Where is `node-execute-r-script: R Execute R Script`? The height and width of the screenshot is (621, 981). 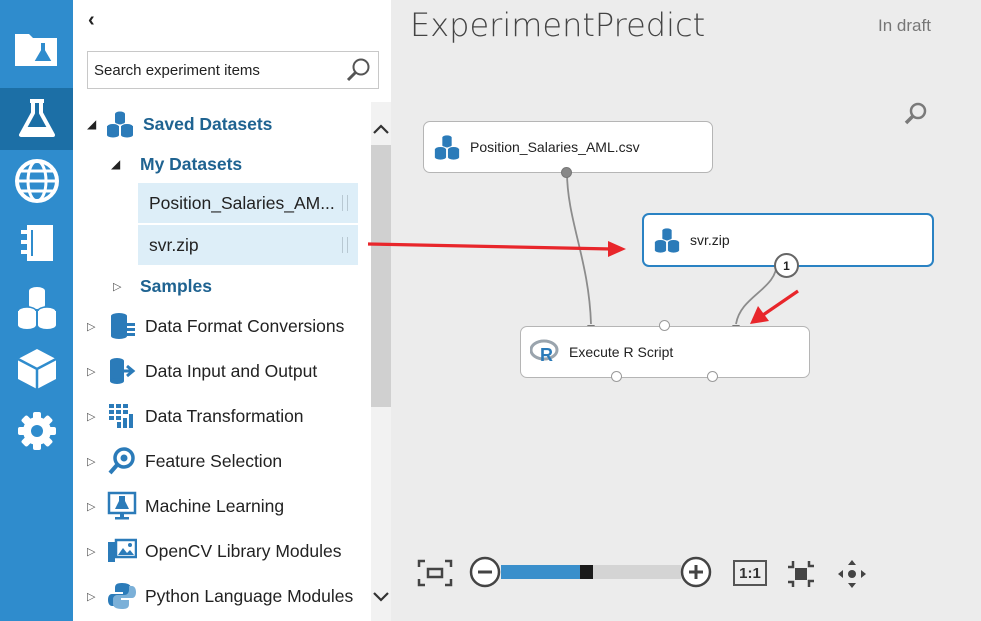
node-execute-r-script: R Execute R Script is located at coordinates (665, 352).